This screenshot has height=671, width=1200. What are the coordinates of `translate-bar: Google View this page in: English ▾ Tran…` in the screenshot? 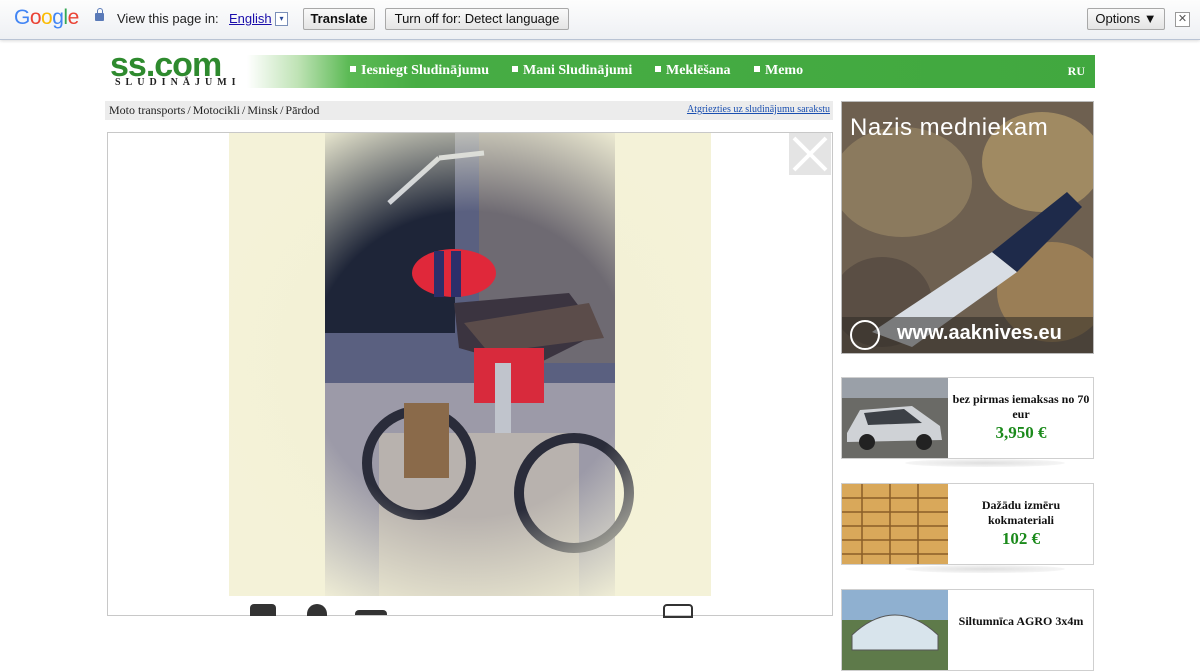 It's located at (600, 20).